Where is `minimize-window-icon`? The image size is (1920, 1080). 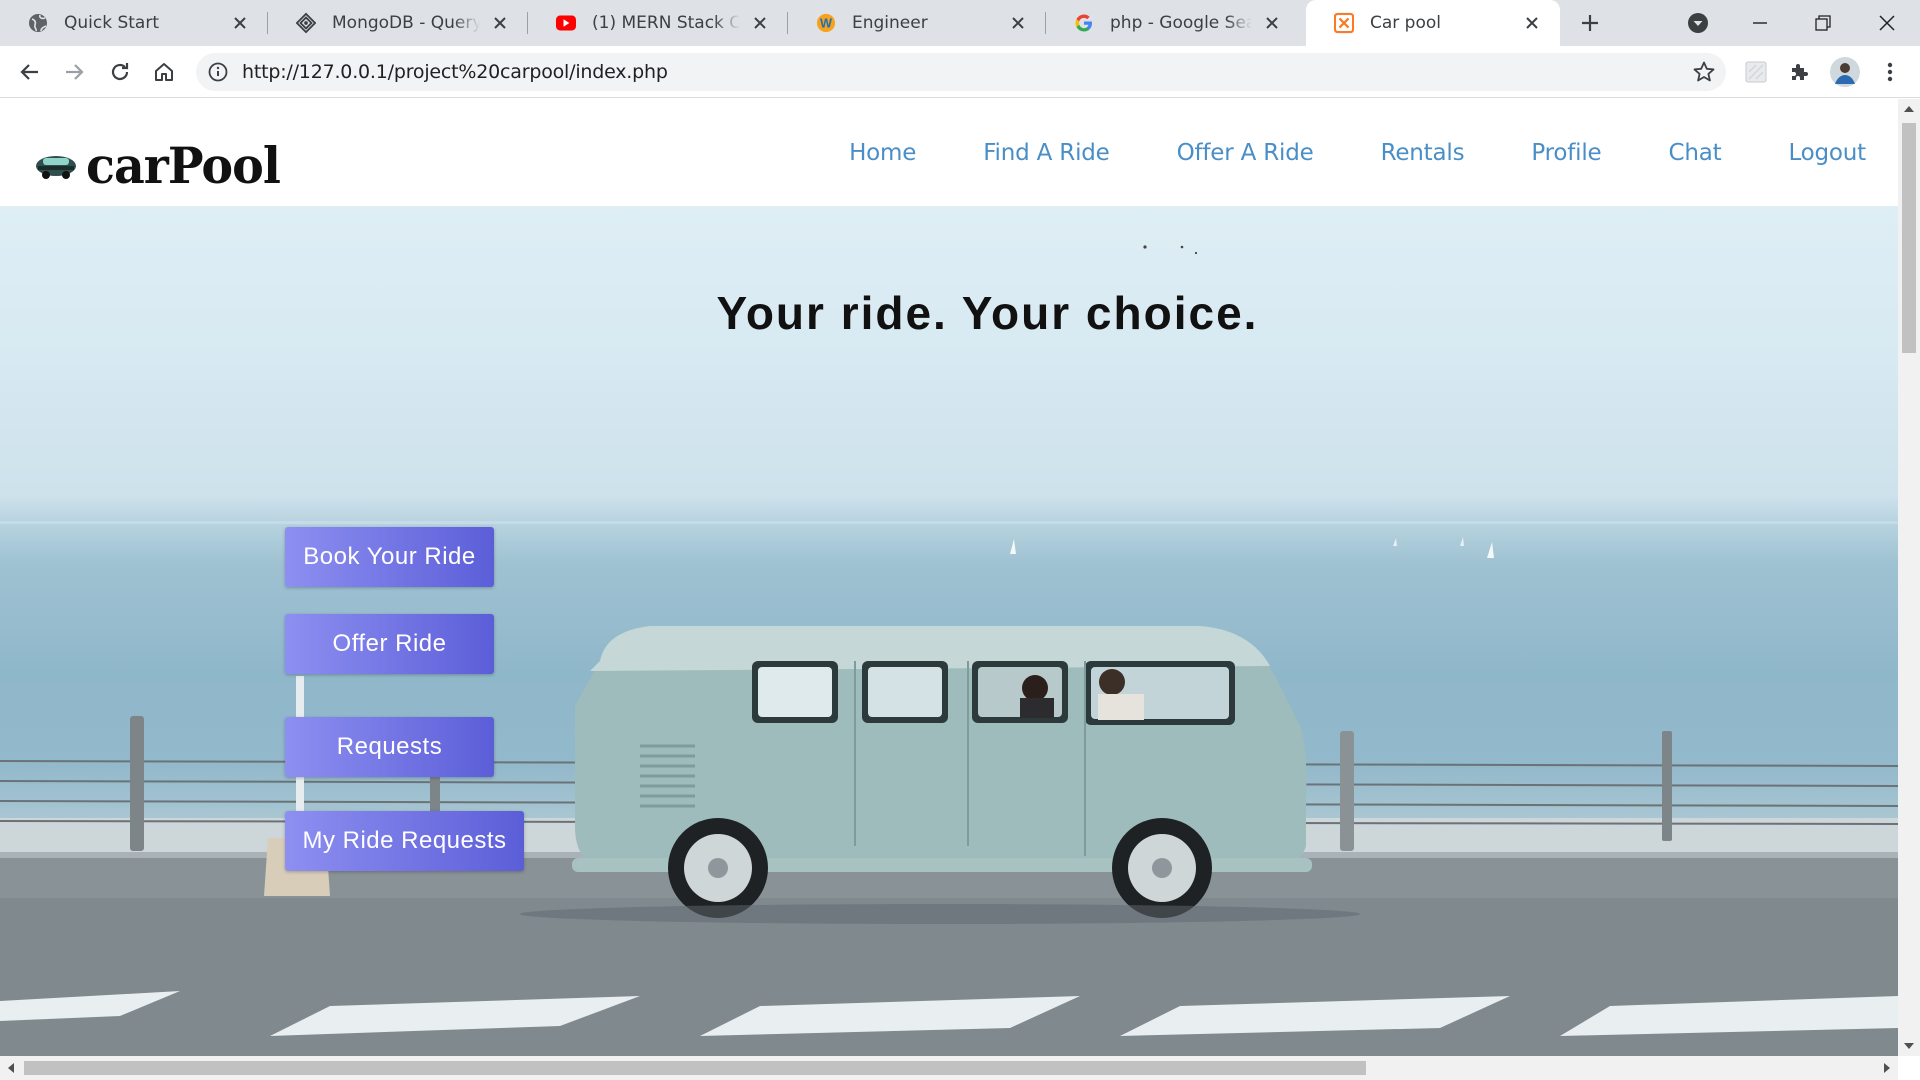
minimize-window-icon is located at coordinates (1760, 23).